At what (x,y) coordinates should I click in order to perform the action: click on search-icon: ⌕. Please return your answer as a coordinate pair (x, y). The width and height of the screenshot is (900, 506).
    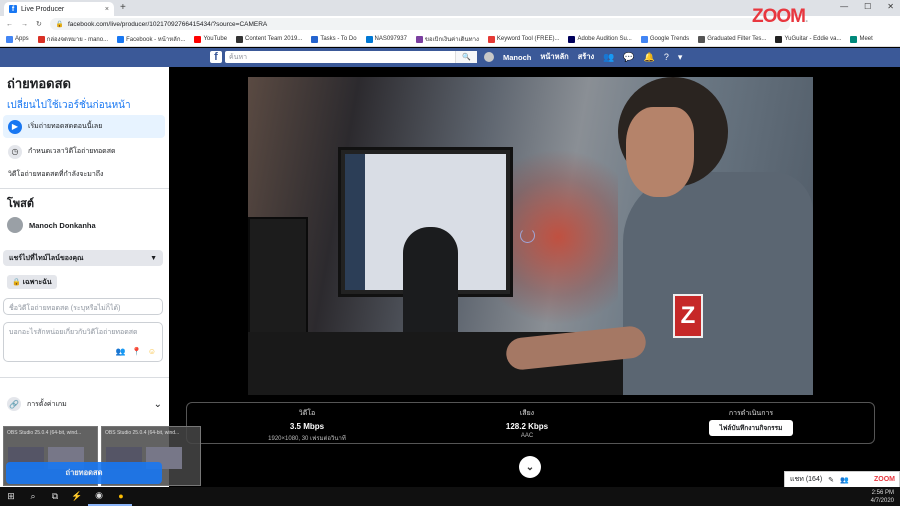
    Looking at the image, I should click on (33, 496).